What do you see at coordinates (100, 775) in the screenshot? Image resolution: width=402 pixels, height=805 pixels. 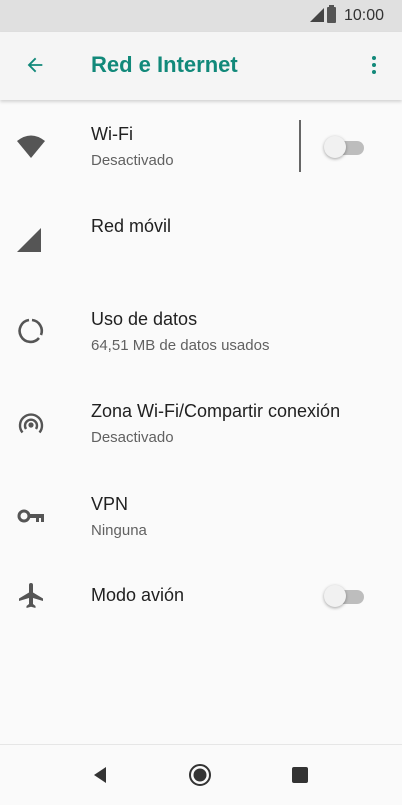 I see `nav-back-icon` at bounding box center [100, 775].